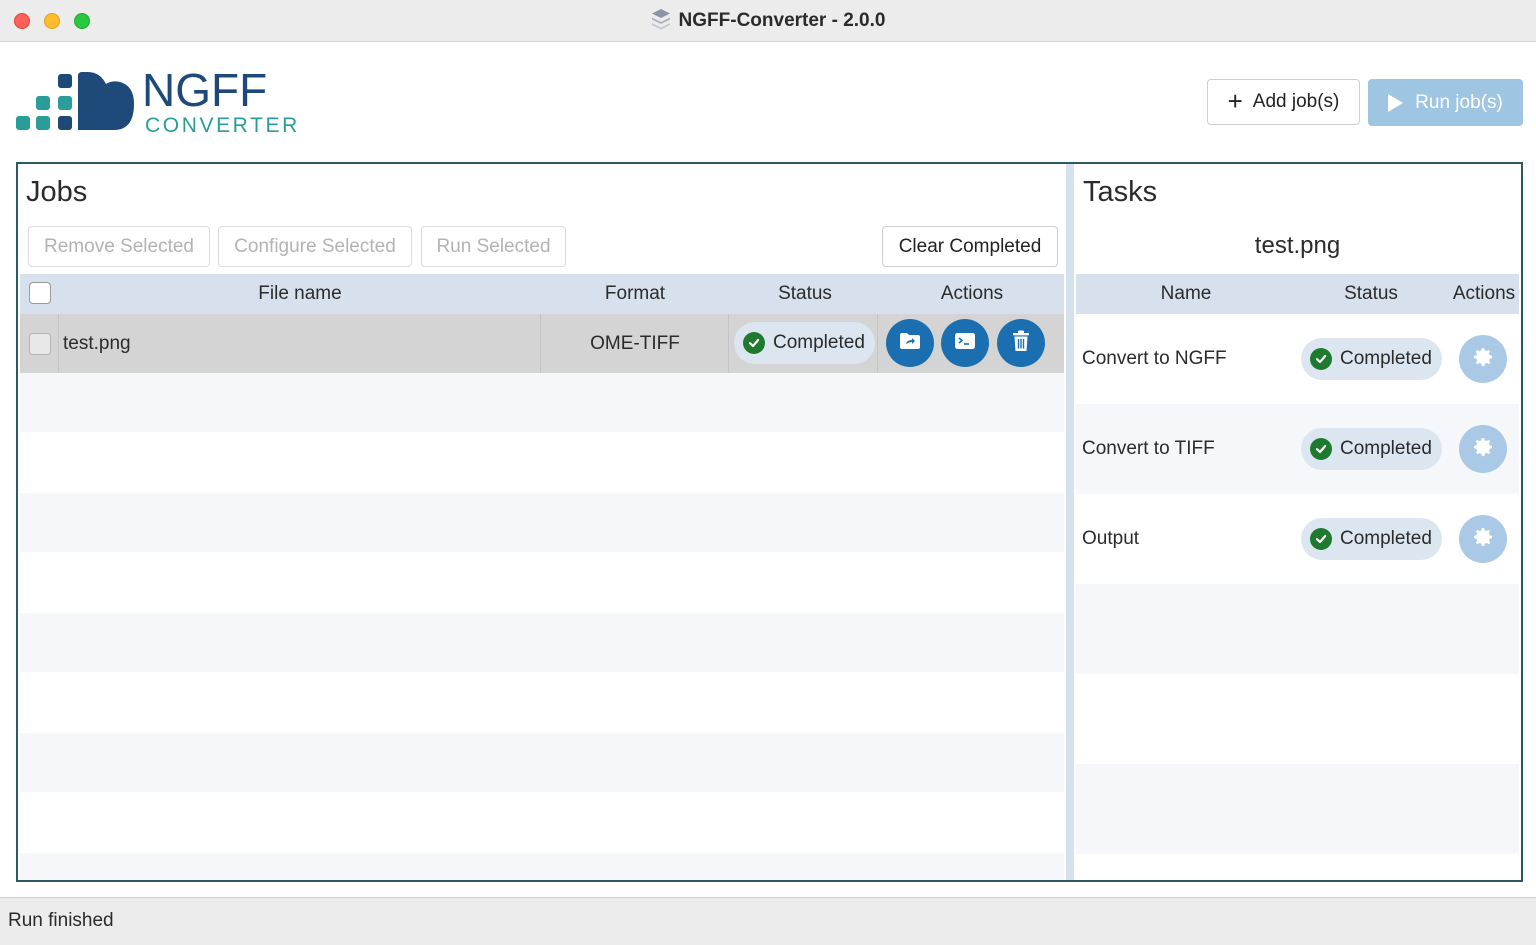  I want to click on column-format: Format, so click(635, 294).